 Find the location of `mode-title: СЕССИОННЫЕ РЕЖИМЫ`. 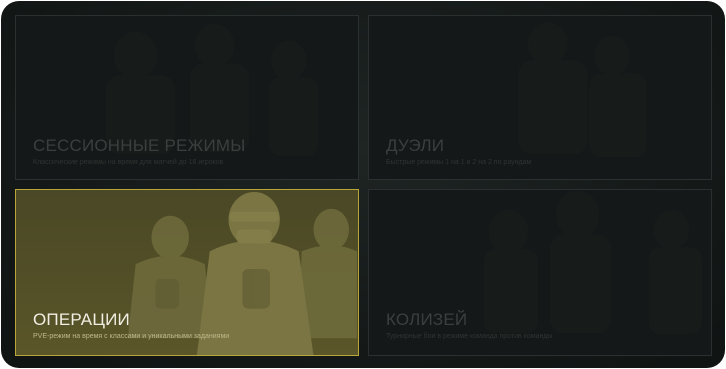

mode-title: СЕССИОННЫЕ РЕЖИМЫ is located at coordinates (139, 145).